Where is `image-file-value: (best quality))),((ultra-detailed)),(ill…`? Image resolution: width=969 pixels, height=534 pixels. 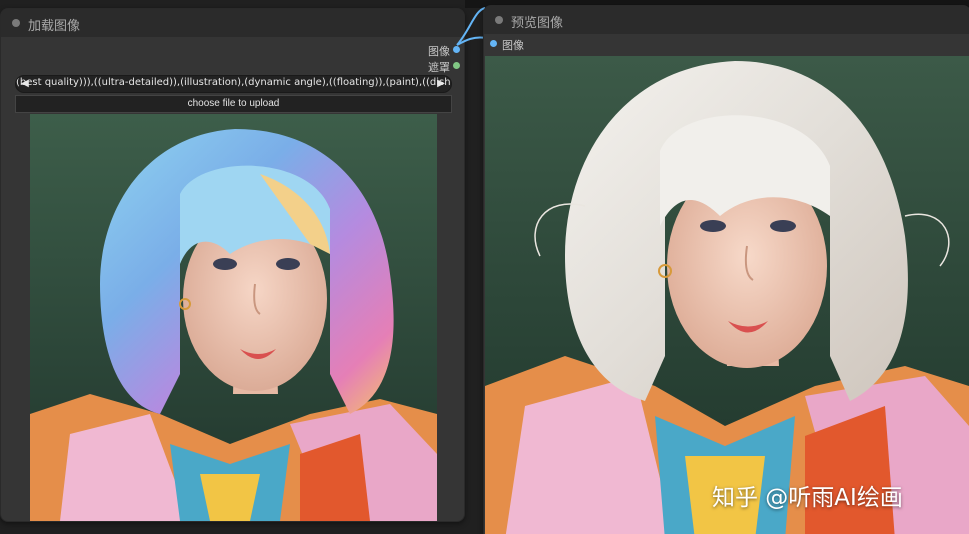
image-file-value: (best quality))),((ultra-detailed)),(ill… is located at coordinates (233, 82).